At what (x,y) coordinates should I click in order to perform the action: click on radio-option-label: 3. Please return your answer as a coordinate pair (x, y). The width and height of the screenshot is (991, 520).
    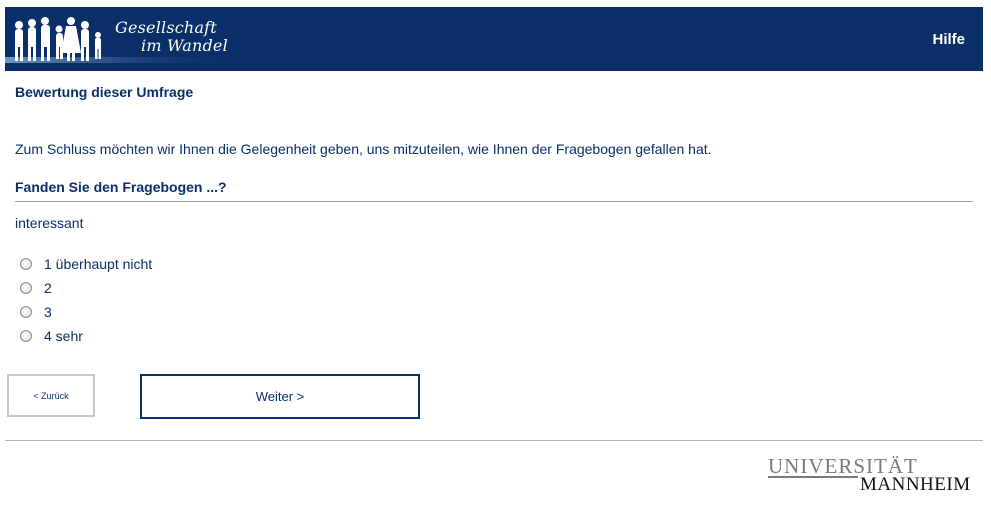
    Looking at the image, I should click on (48, 312).